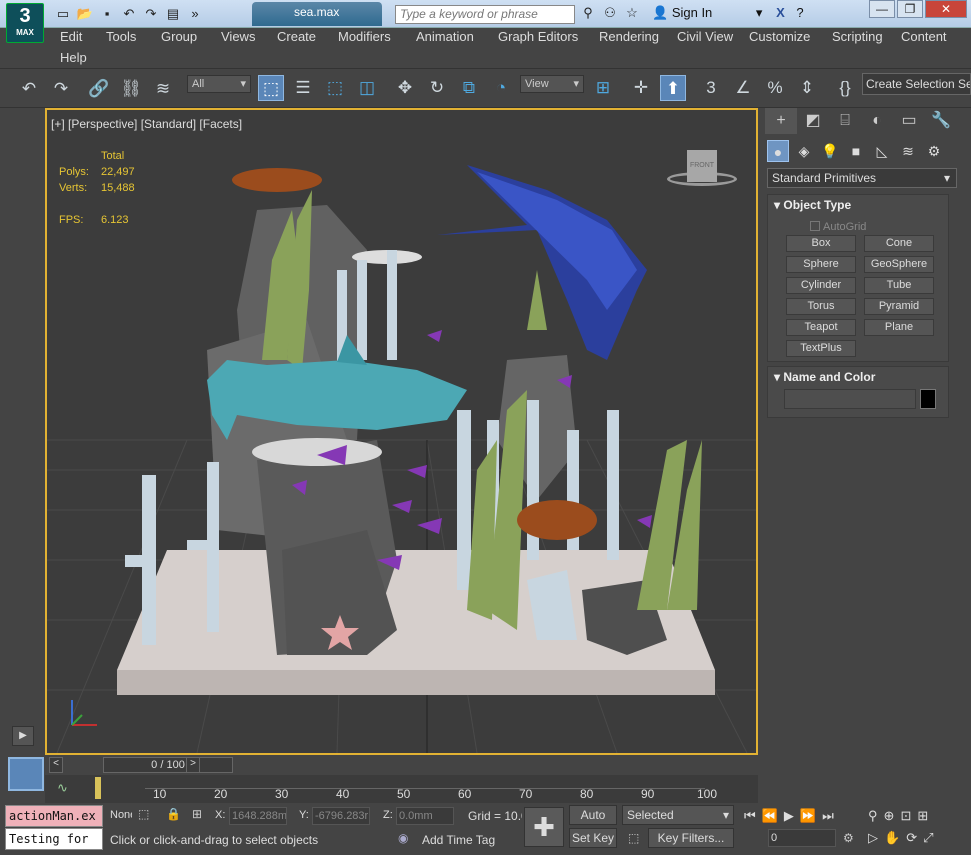 The width and height of the screenshot is (971, 855). Describe the element at coordinates (779, 36) in the screenshot. I see `menu-customize: Customize` at that location.